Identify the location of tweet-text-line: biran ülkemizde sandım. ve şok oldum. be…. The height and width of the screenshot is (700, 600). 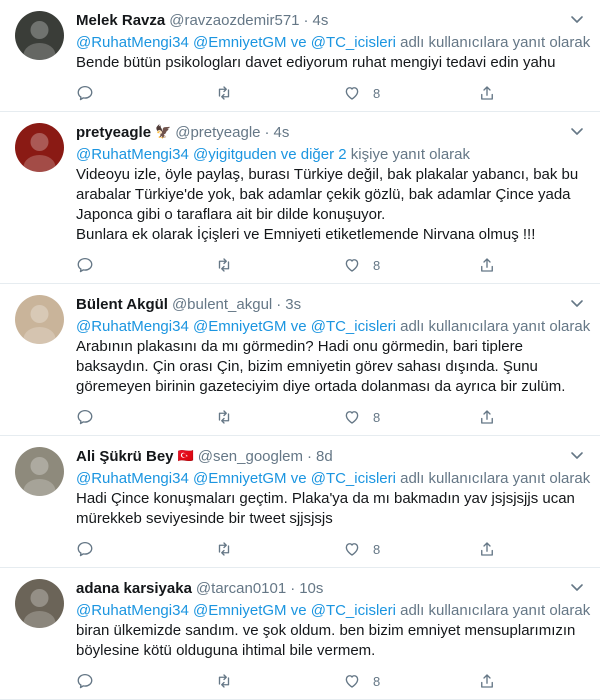
(326, 630).